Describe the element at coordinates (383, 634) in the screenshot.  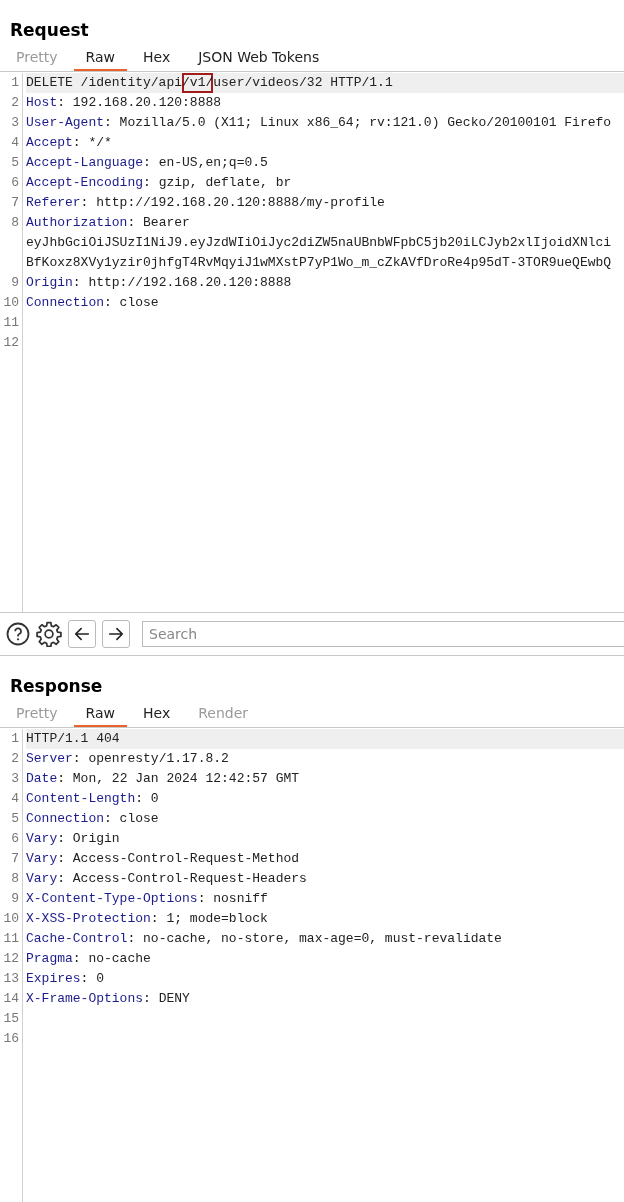
I see `search-field: Search` at that location.